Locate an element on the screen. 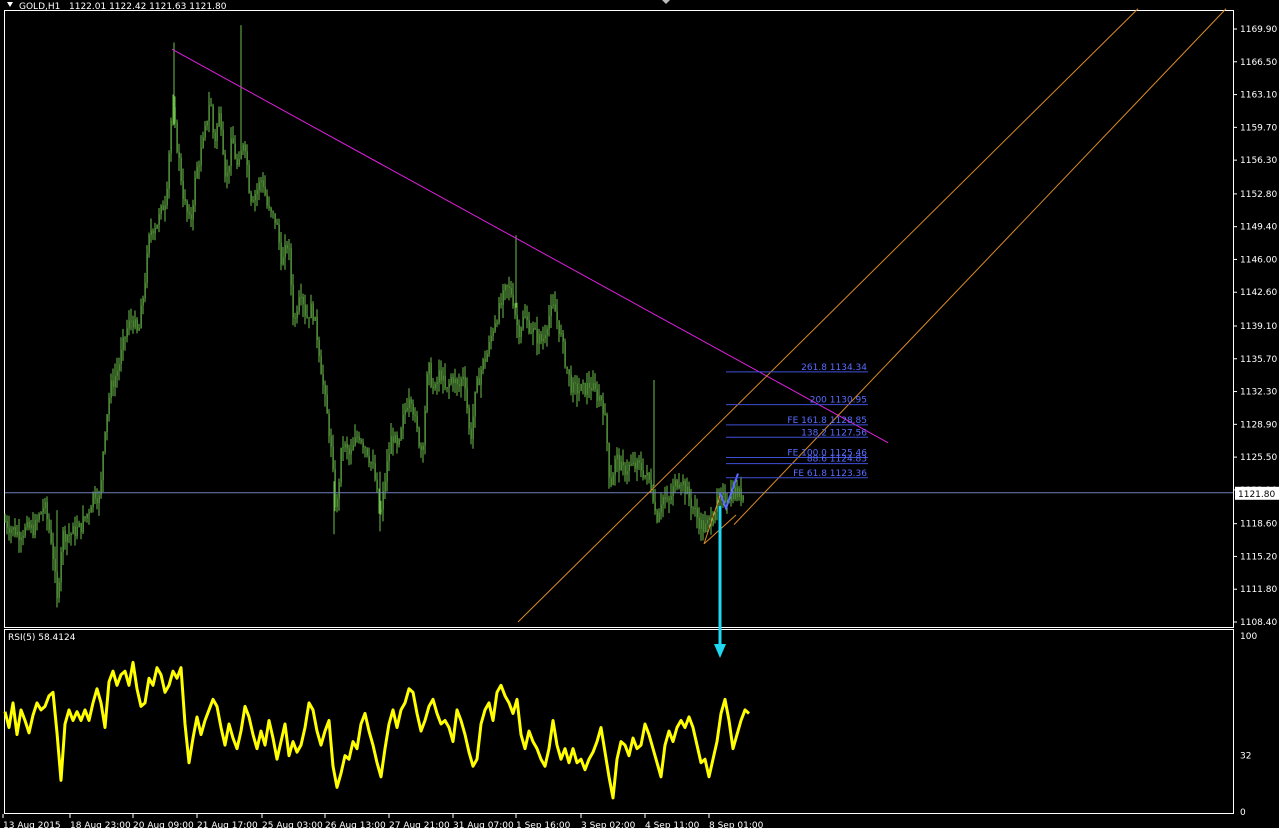 This screenshot has height=828, width=1279. fib-level-label: 200 1130.95 is located at coordinates (838, 401).